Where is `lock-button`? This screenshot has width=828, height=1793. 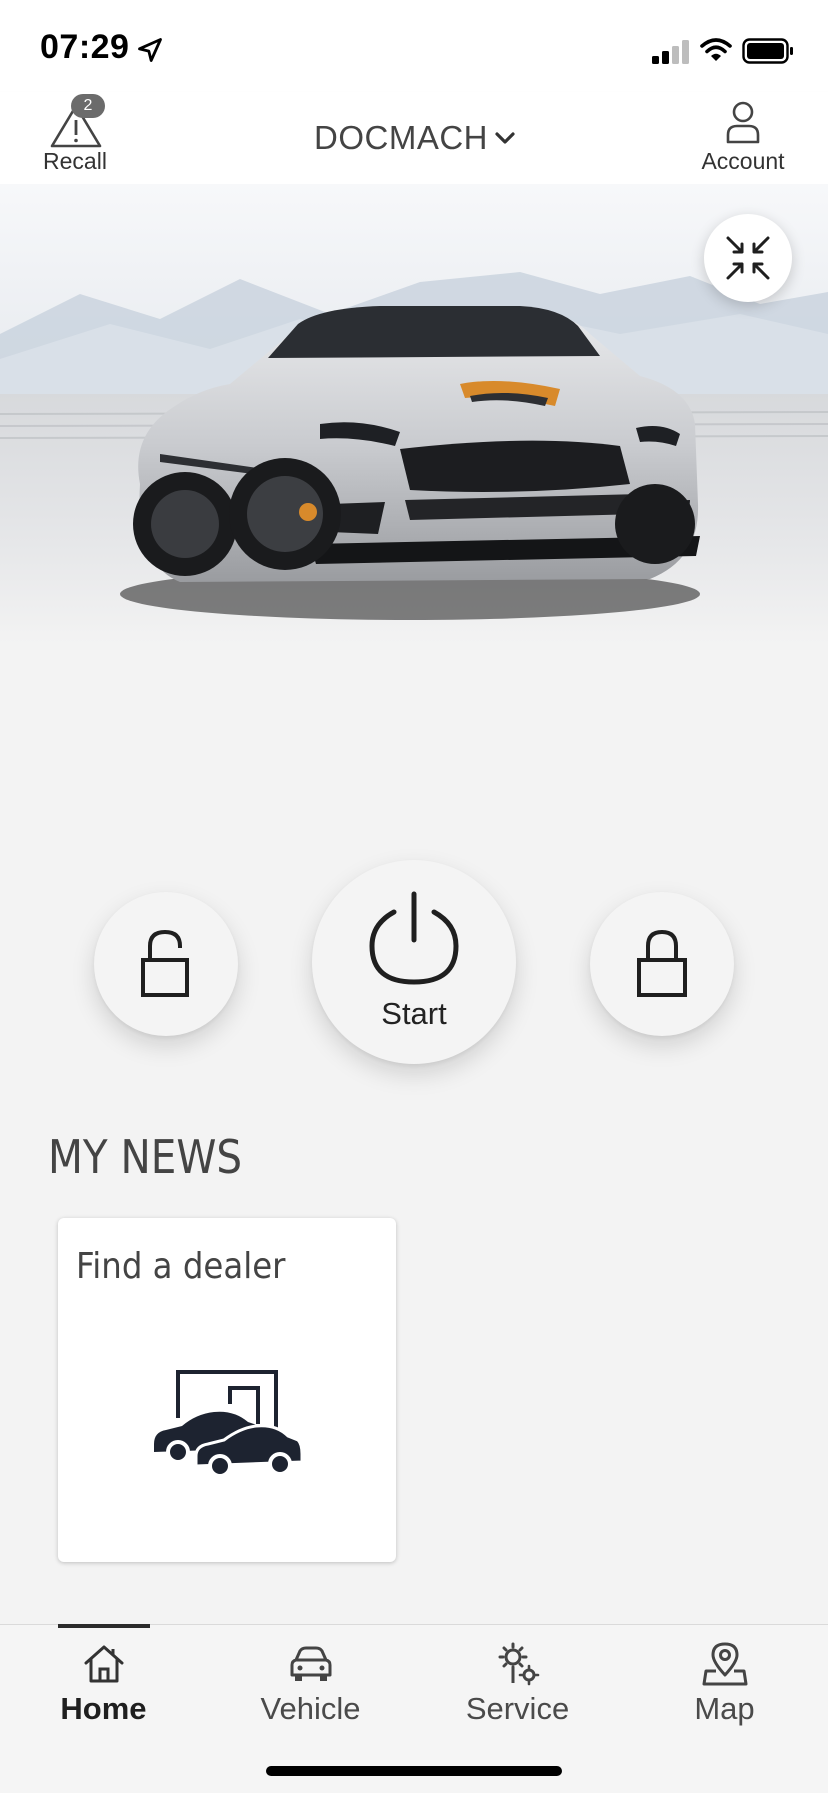
lock-button is located at coordinates (662, 964).